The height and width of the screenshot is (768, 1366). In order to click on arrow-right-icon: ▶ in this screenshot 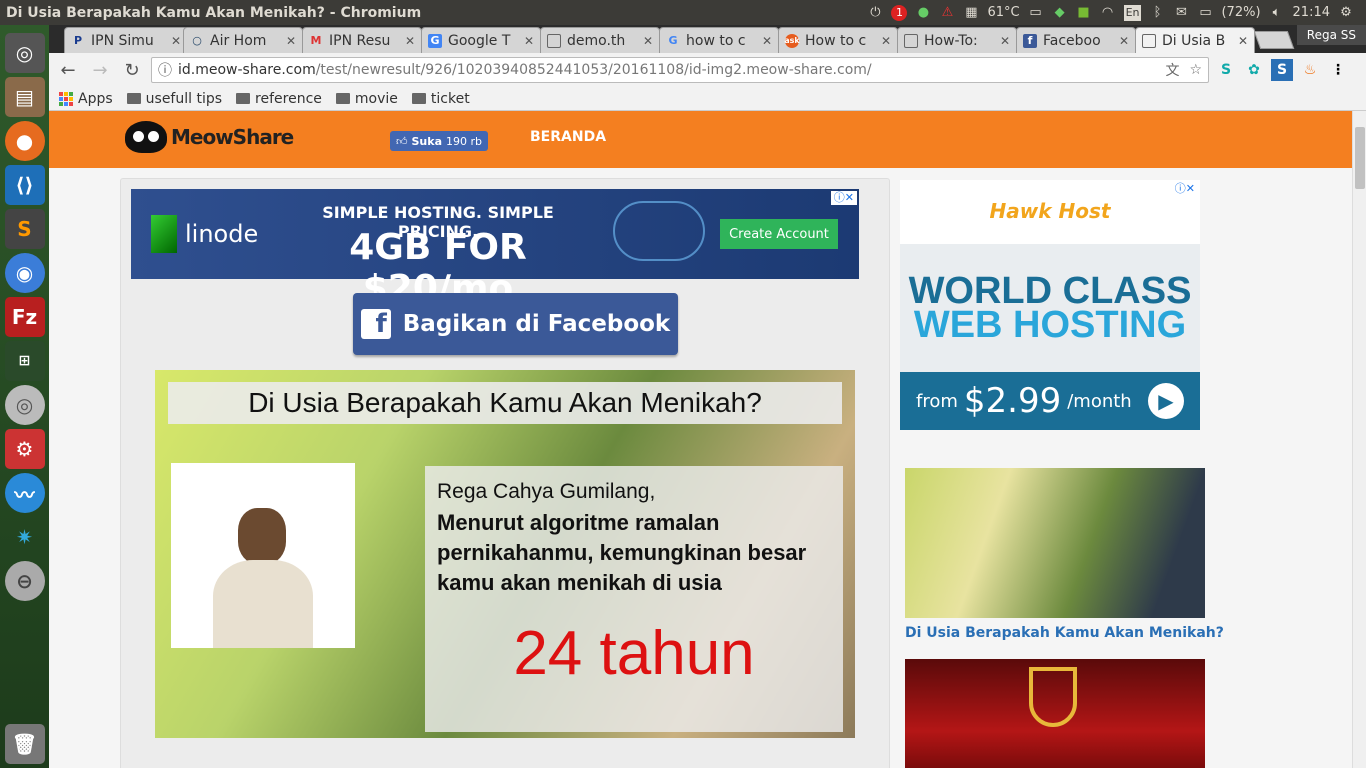, I will do `click(1166, 401)`.